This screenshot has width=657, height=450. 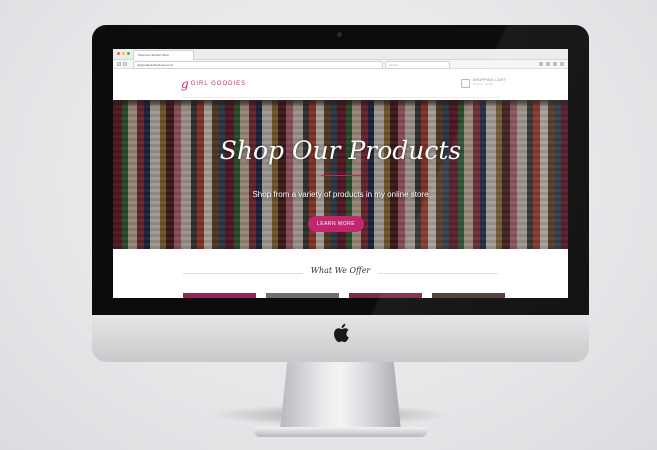 What do you see at coordinates (122, 64) in the screenshot?
I see `nav-buttons` at bounding box center [122, 64].